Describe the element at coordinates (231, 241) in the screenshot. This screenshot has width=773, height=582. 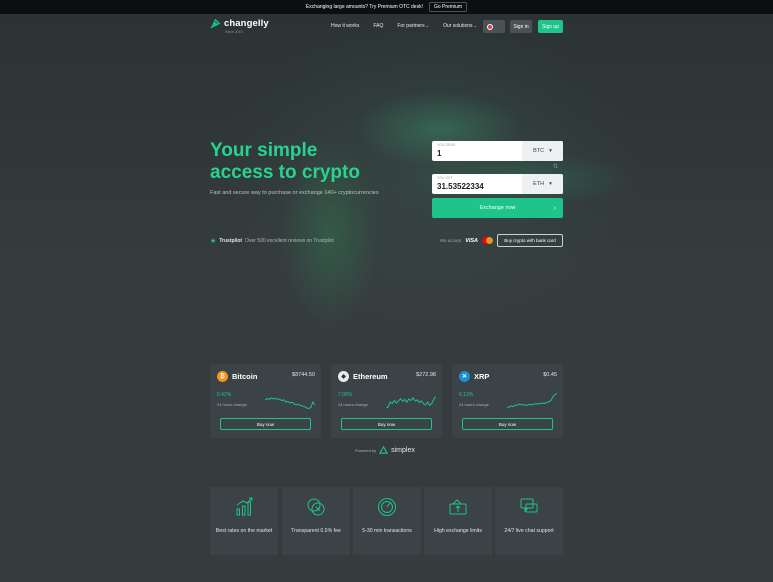
I see `trustpilot-label: Trustpilot` at that location.